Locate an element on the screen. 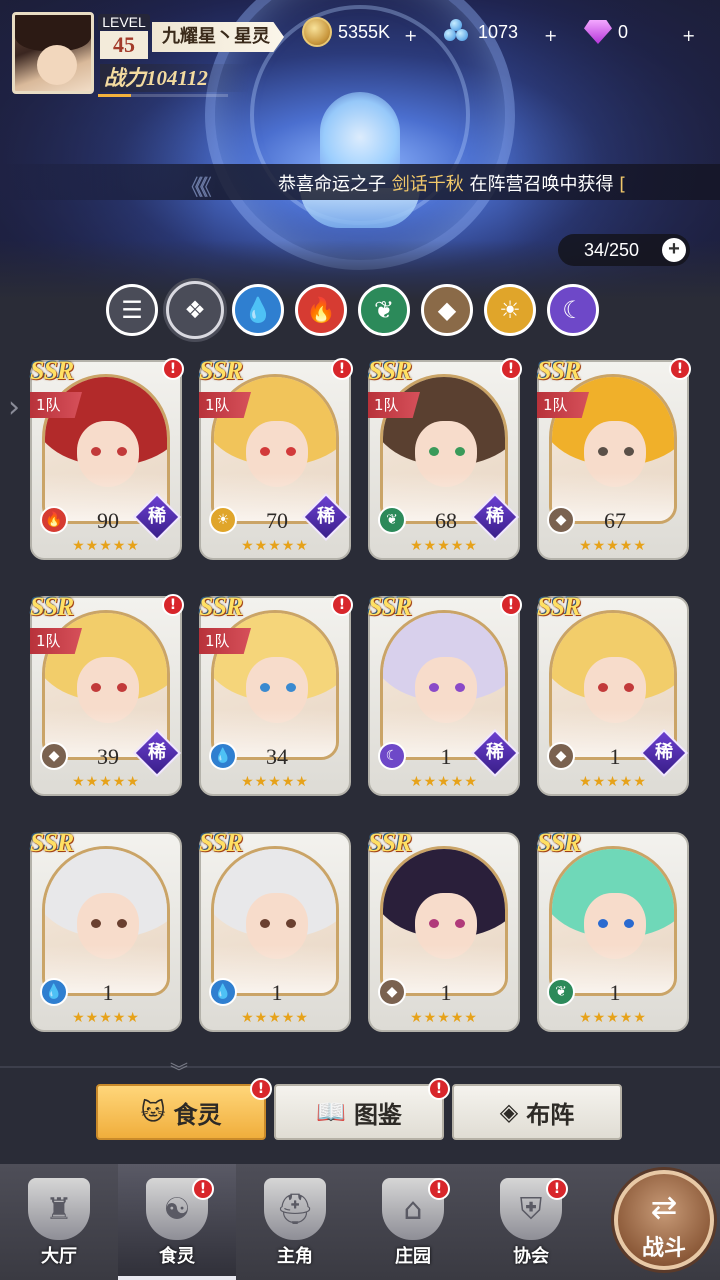 The image size is (720, 1280). diamond-resource: 0 is located at coordinates (606, 32).